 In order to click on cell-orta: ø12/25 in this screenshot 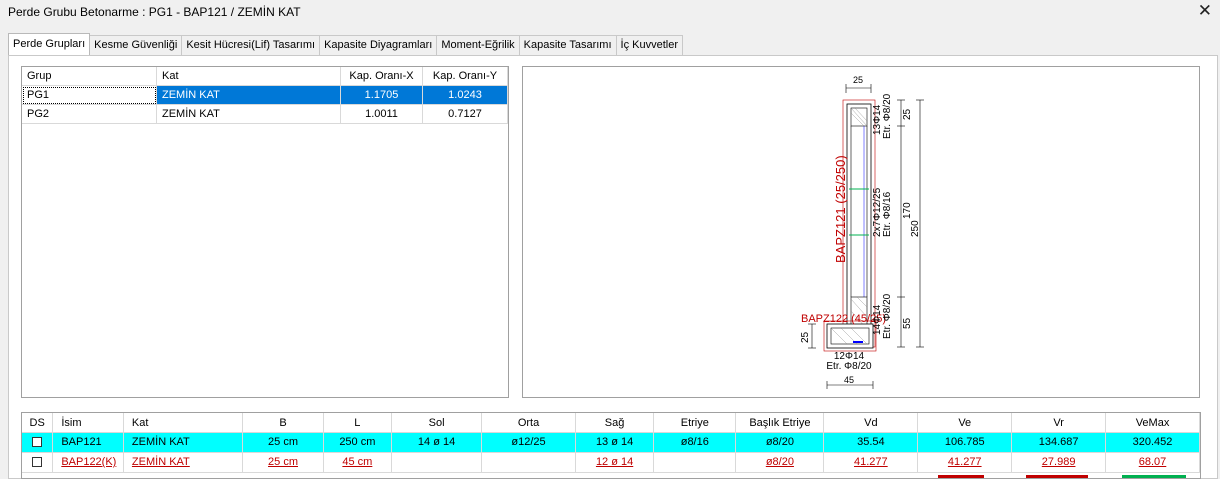, I will do `click(529, 443)`.